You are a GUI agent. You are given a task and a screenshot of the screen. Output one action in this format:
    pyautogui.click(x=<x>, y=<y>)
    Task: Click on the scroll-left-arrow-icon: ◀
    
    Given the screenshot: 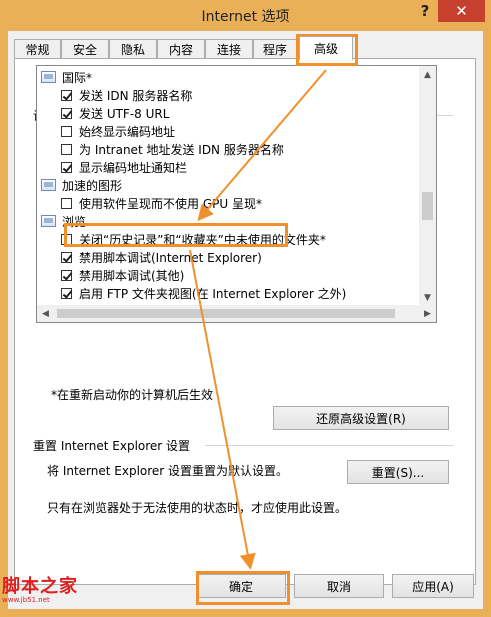 What is the action you would take?
    pyautogui.click(x=45, y=313)
    